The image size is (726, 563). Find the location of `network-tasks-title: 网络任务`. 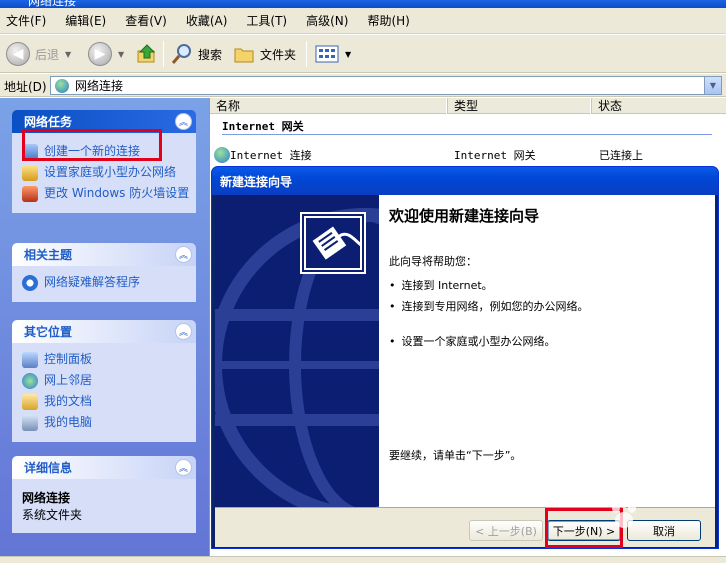

network-tasks-title: 网络任务 is located at coordinates (48, 122).